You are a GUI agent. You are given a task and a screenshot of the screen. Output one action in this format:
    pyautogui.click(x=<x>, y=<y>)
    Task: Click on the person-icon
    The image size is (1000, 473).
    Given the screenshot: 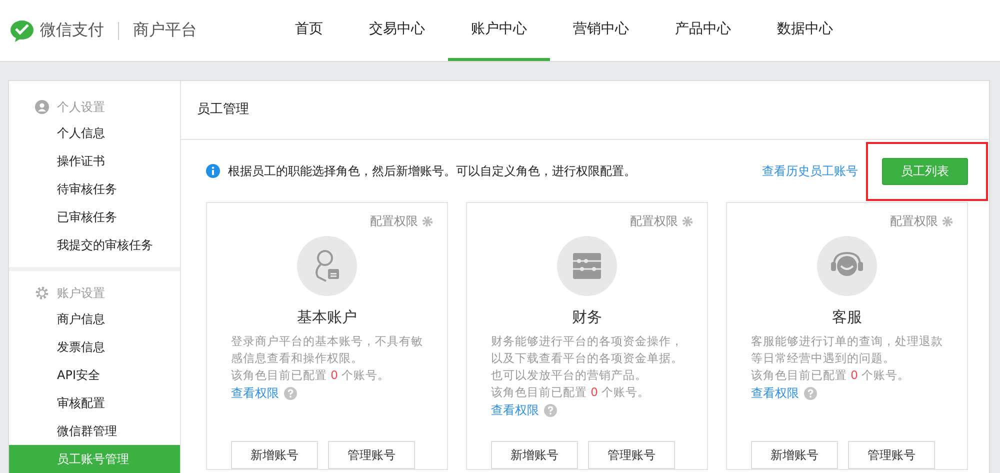 What is the action you would take?
    pyautogui.click(x=42, y=107)
    